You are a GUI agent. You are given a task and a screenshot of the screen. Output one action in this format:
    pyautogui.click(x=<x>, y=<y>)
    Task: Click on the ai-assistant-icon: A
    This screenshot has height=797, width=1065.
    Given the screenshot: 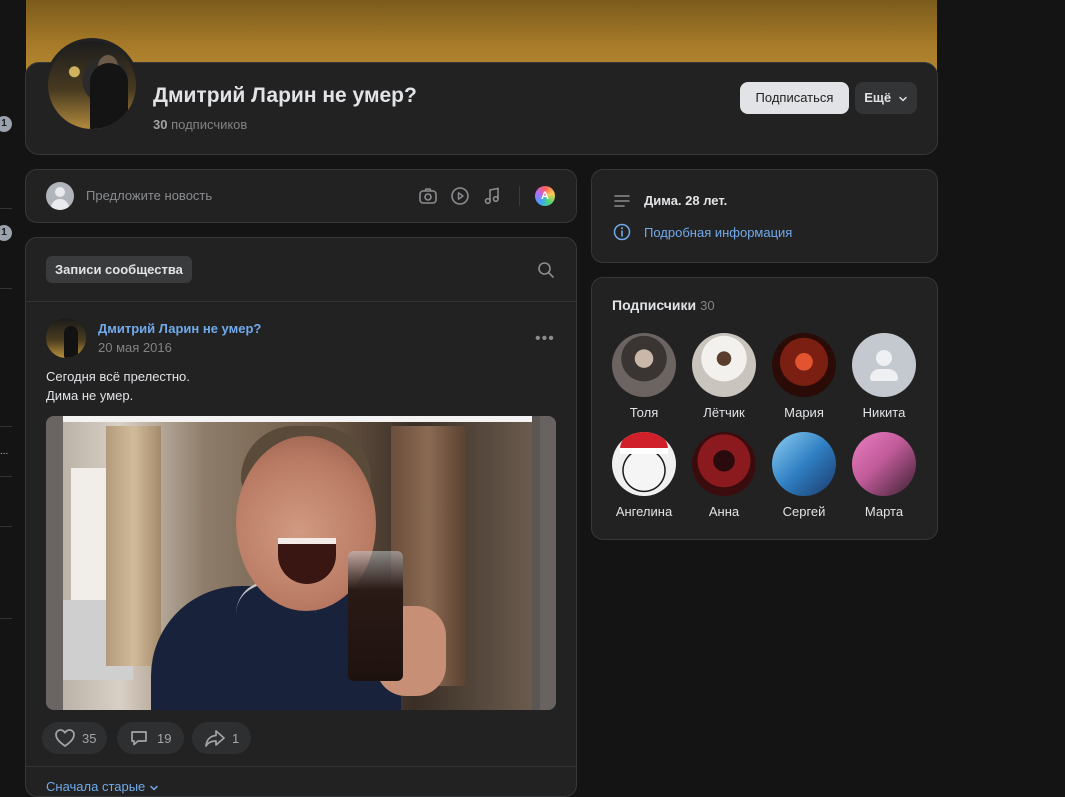 What is the action you would take?
    pyautogui.click(x=545, y=196)
    